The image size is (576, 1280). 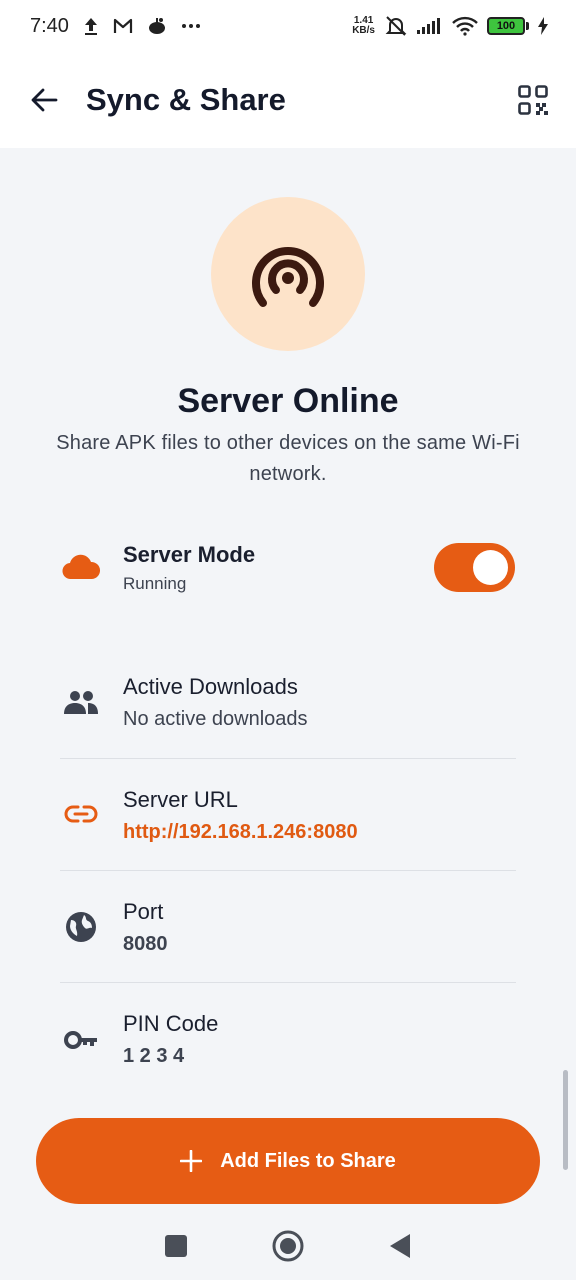 I want to click on nav-back-button, so click(x=400, y=1246).